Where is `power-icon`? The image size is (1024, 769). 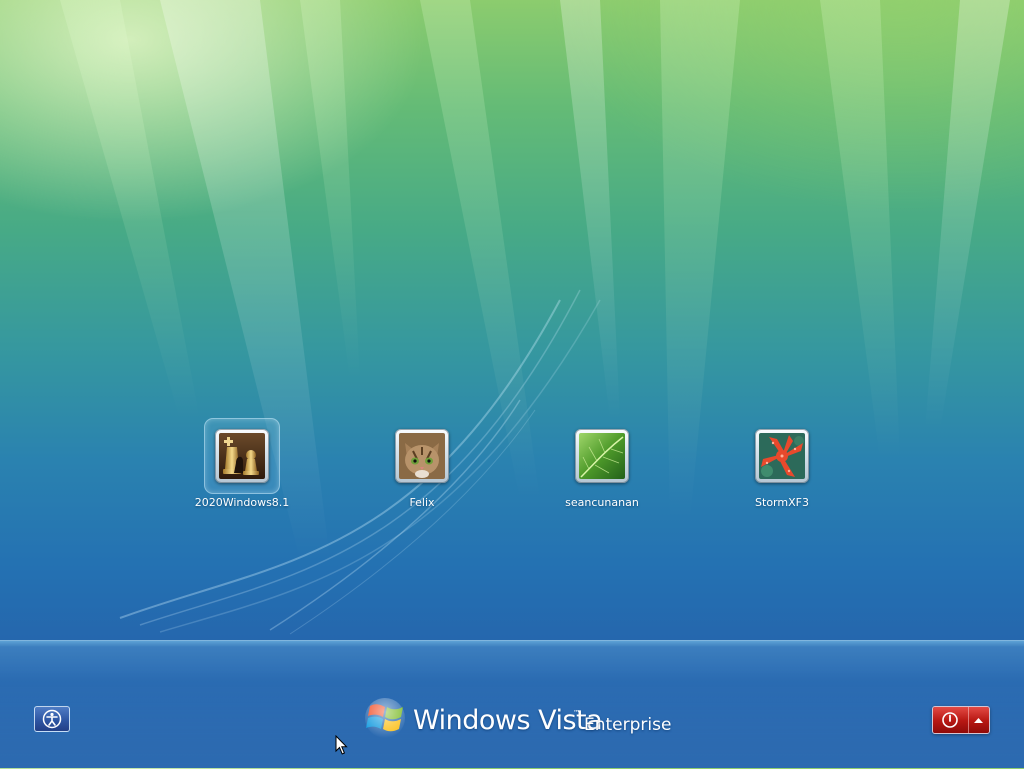 power-icon is located at coordinates (950, 720).